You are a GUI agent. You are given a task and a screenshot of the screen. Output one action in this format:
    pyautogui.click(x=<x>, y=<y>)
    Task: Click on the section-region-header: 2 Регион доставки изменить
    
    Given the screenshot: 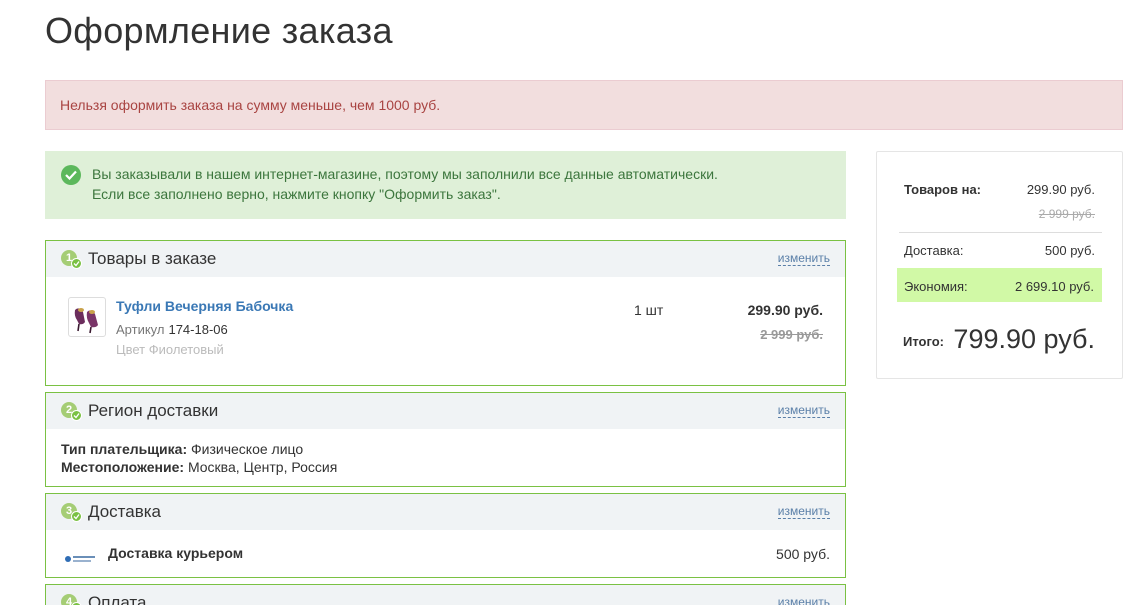 What is the action you would take?
    pyautogui.click(x=445, y=411)
    